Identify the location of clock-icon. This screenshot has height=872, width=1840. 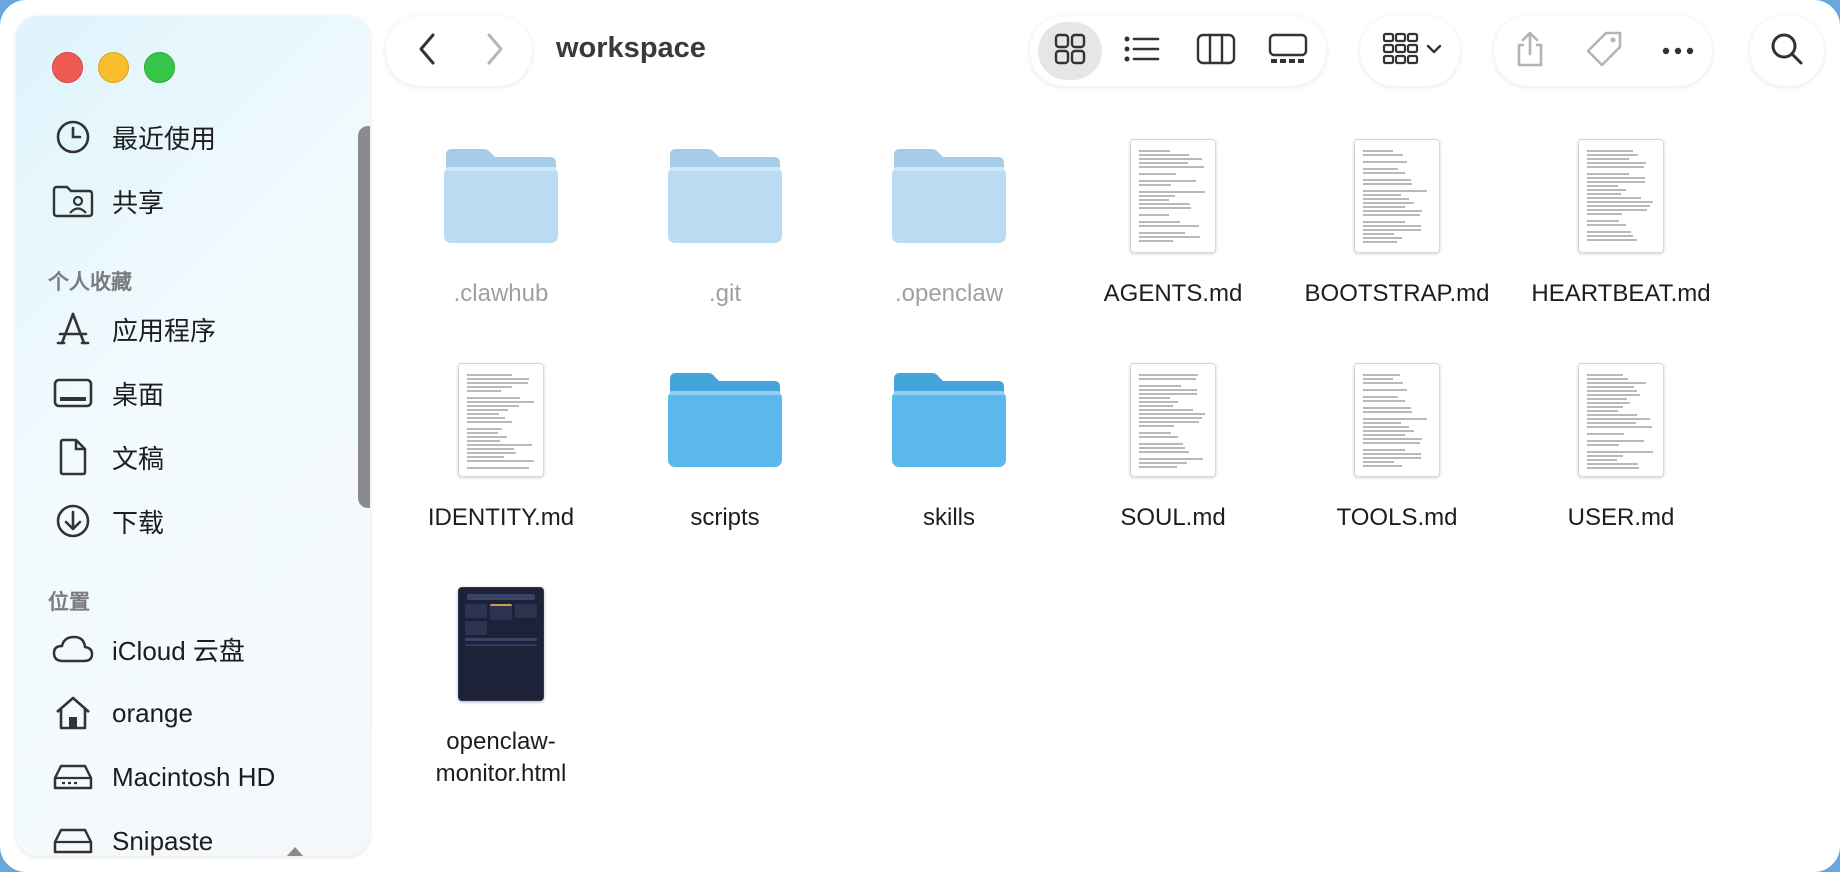
(73, 137).